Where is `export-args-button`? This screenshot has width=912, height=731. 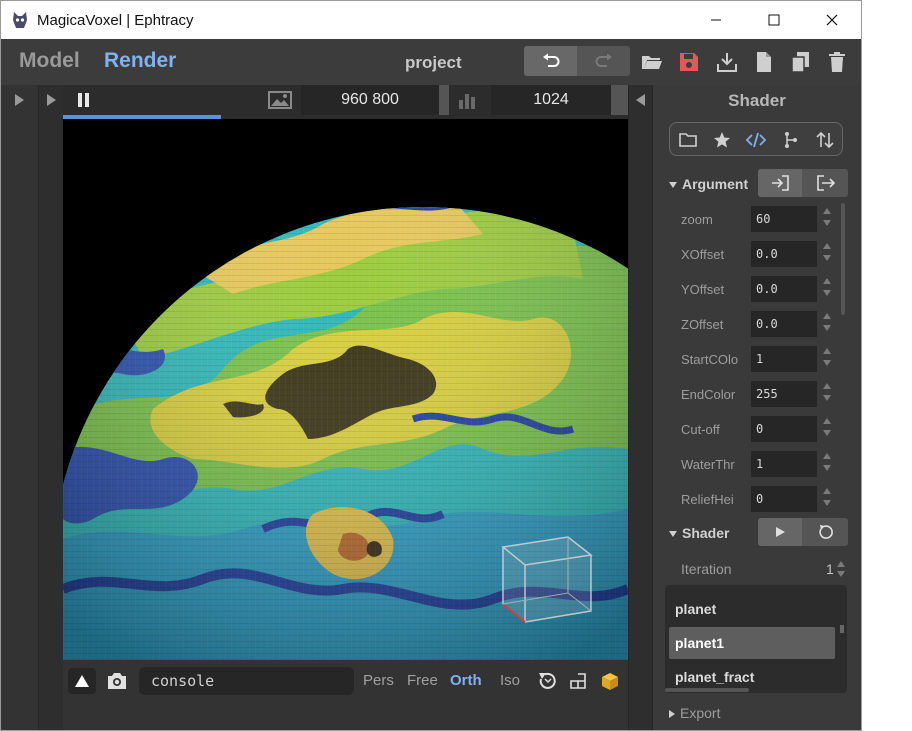
export-args-button is located at coordinates (826, 183).